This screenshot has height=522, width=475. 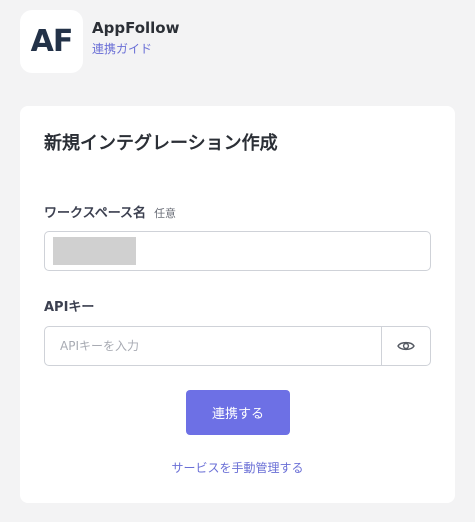 I want to click on app-logo-text: AF, so click(x=52, y=41).